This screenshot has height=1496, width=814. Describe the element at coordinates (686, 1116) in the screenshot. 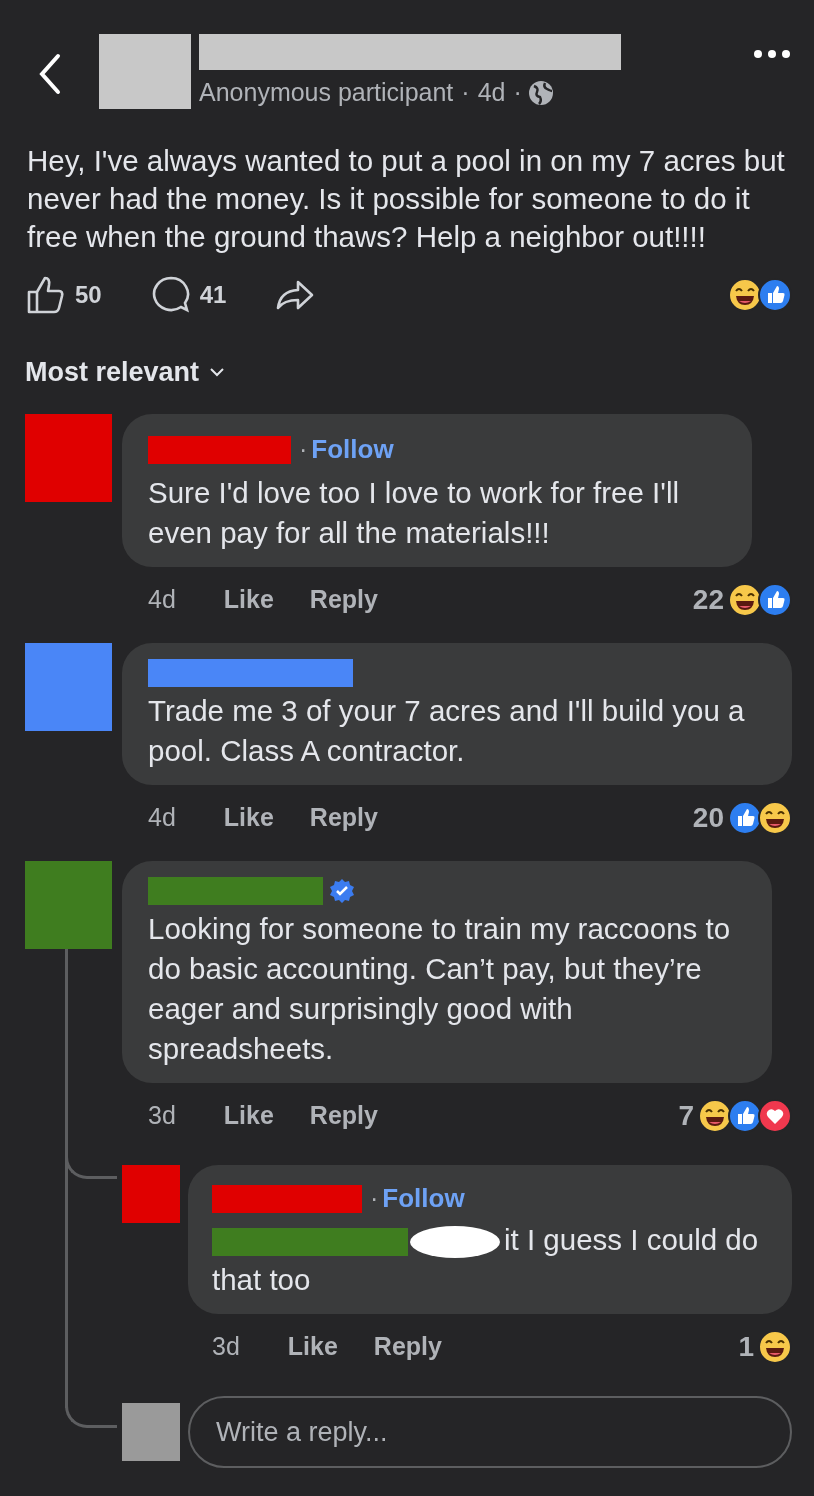

I see `reaction-count: 7` at that location.